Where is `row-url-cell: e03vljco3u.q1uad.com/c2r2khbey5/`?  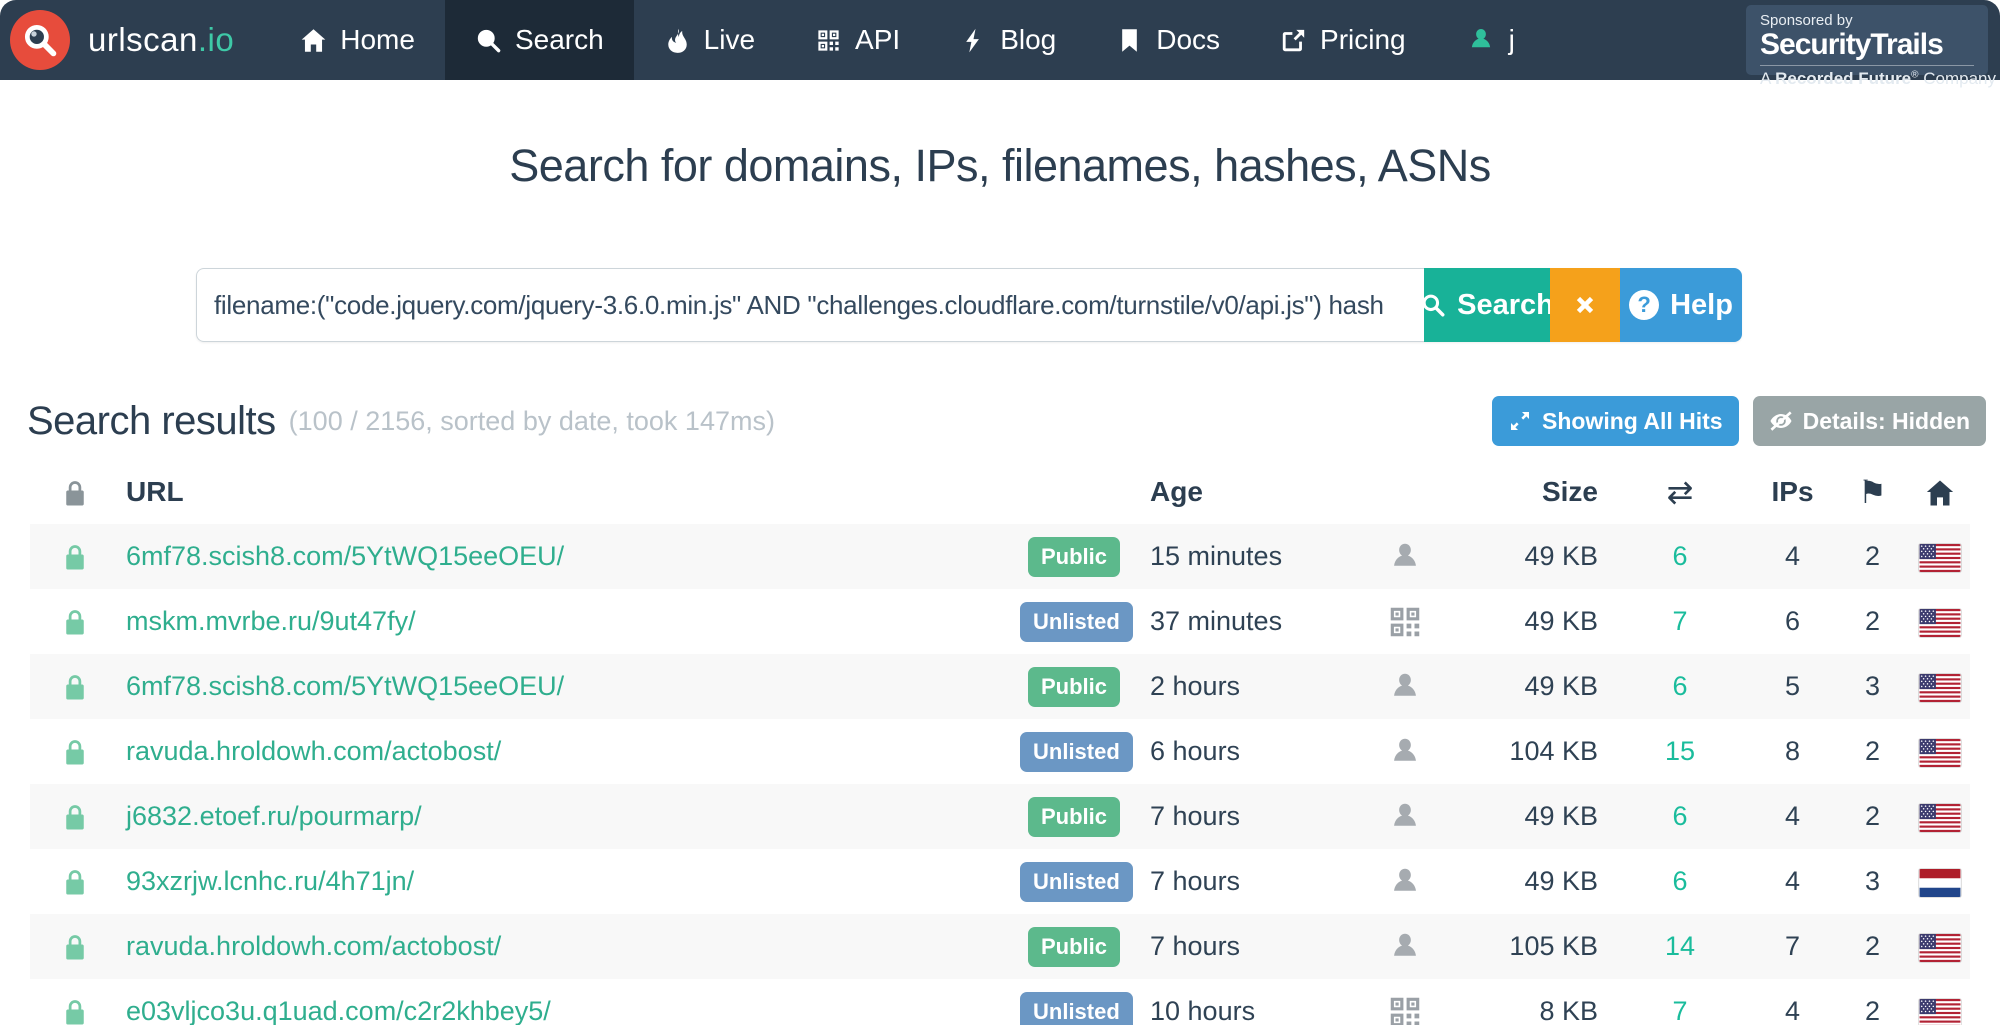
row-url-cell: e03vljco3u.q1uad.com/c2r2khbey5/ is located at coordinates (570, 1002).